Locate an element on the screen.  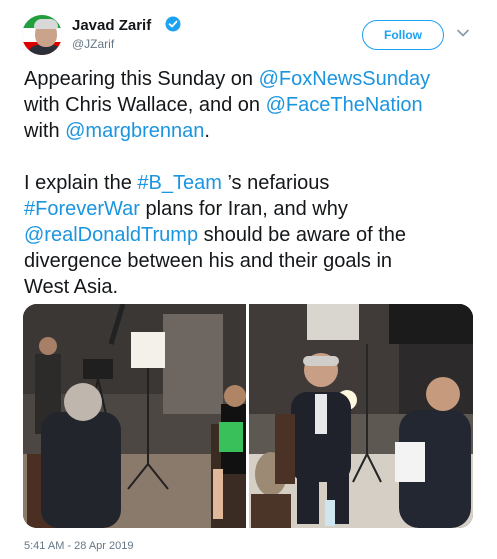
author-name: Javad Zarif is located at coordinates (111, 25).